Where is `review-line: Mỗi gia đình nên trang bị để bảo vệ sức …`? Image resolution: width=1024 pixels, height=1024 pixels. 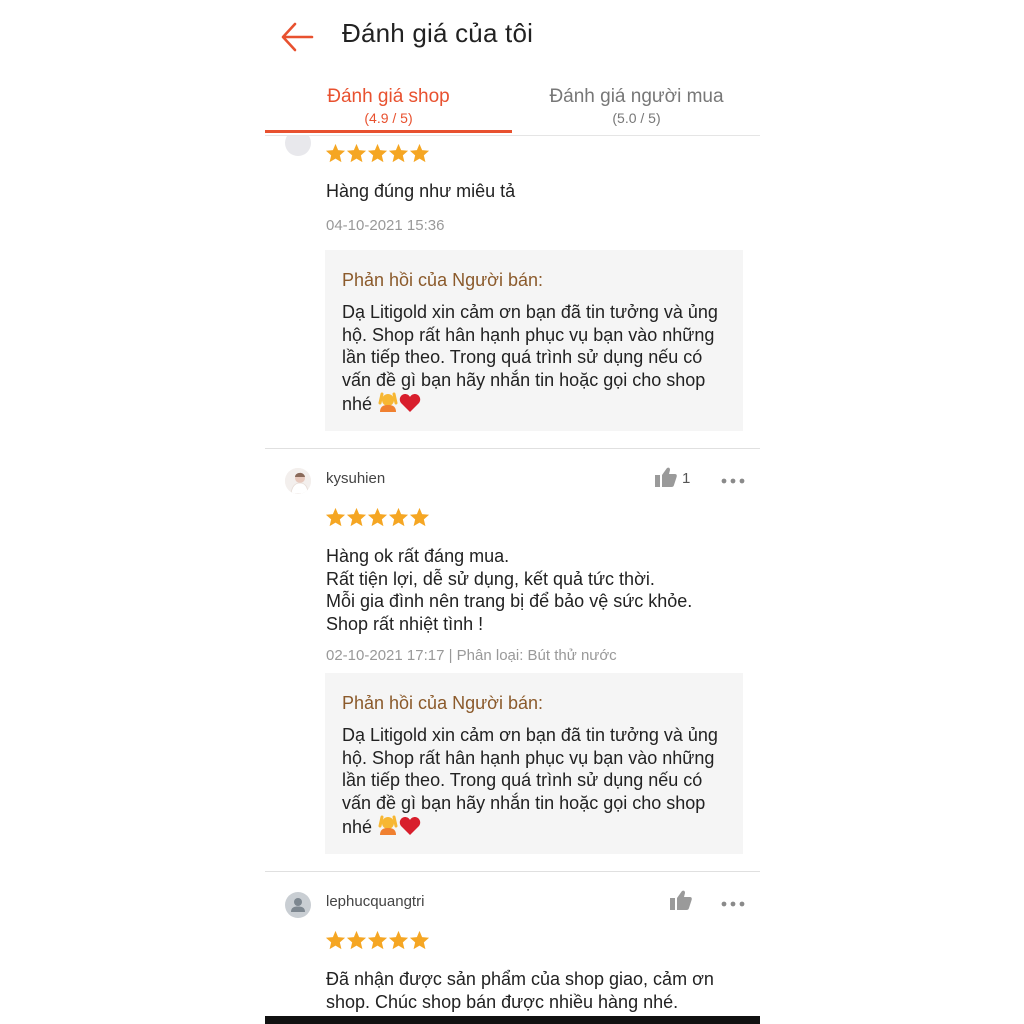
review-line: Mỗi gia đình nên trang bị để bảo vệ sức … is located at coordinates (509, 601).